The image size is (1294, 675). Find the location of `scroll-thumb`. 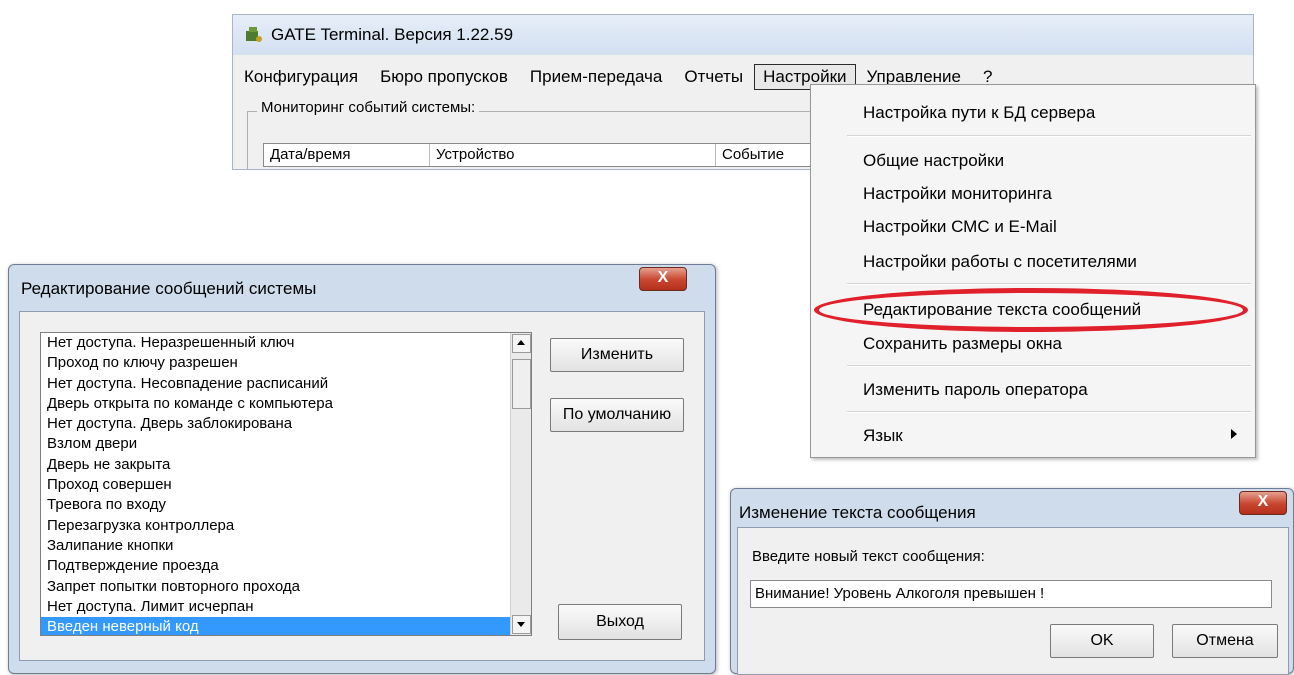

scroll-thumb is located at coordinates (521, 384).